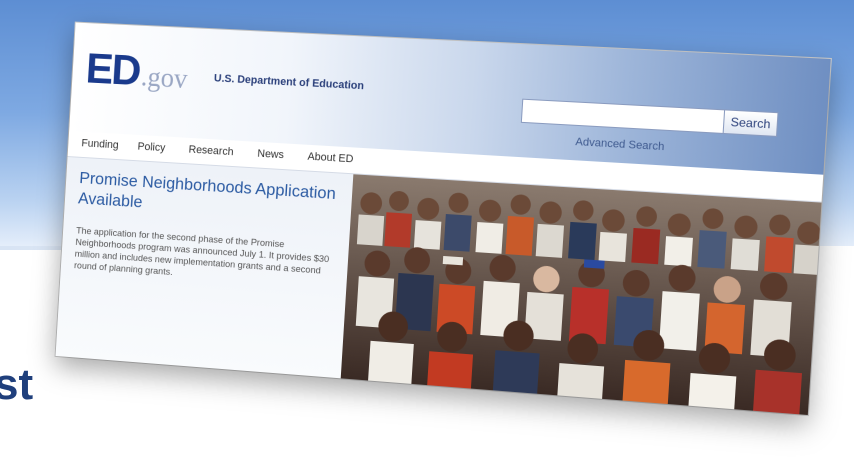  Describe the element at coordinates (16, 385) in the screenshot. I see `slide-bottom-text: st` at that location.